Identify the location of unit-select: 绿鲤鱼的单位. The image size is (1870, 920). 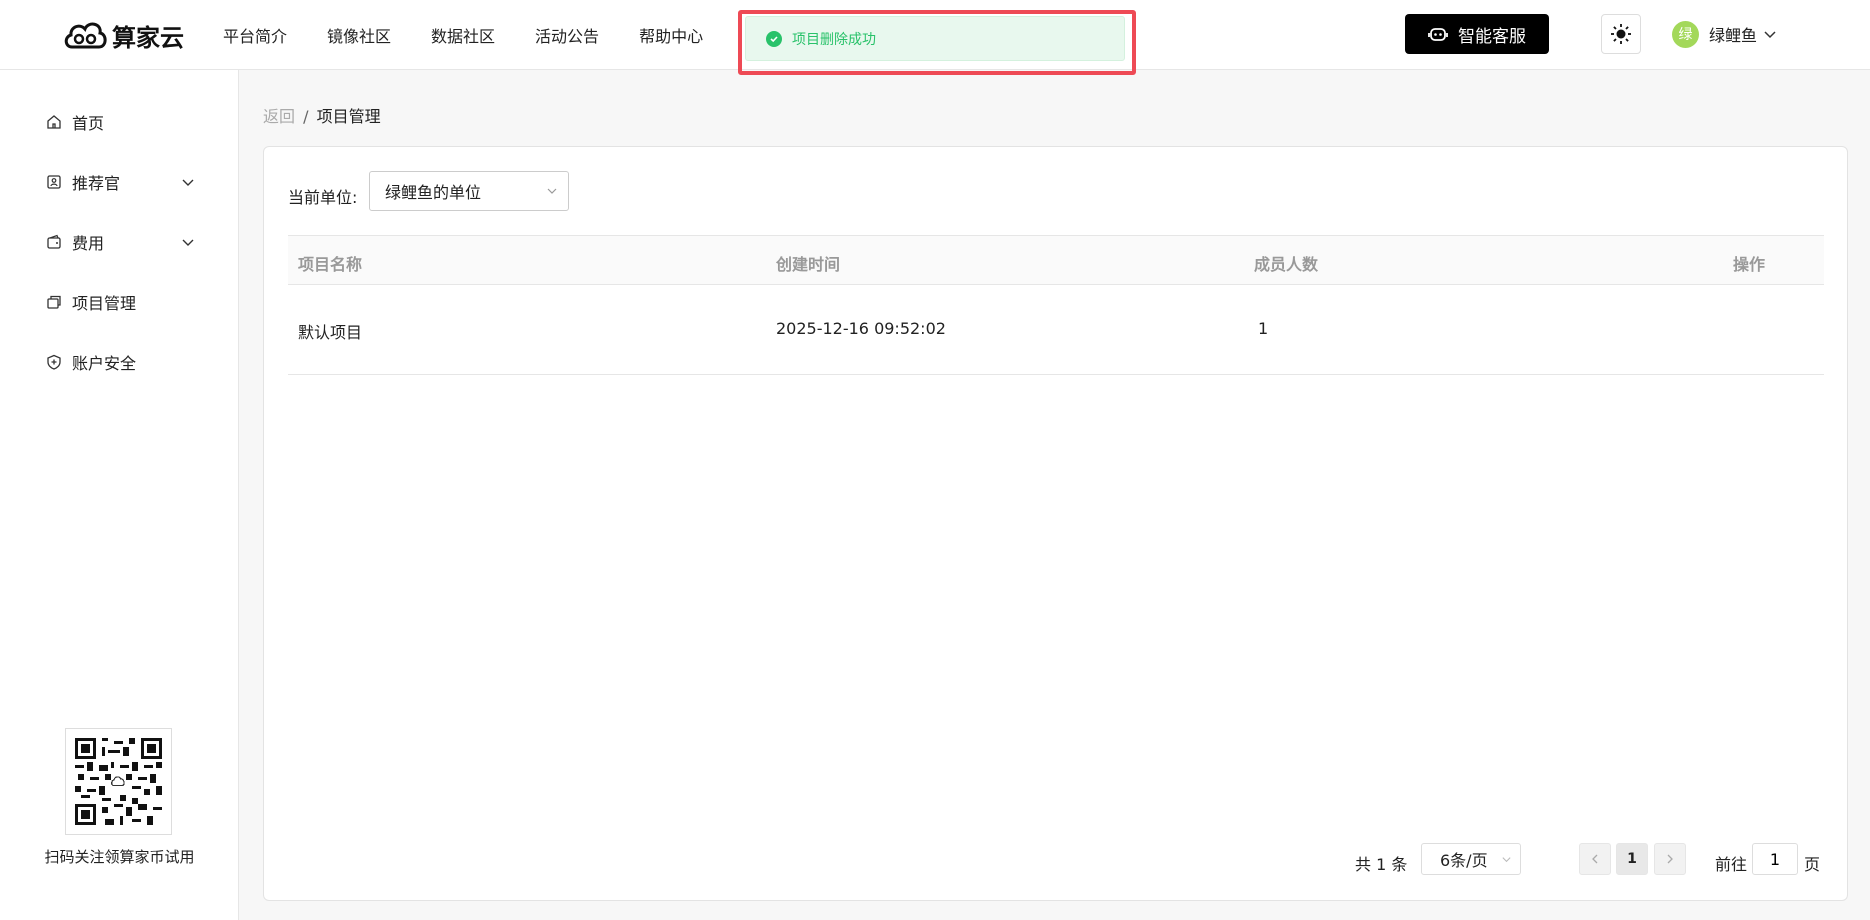
(469, 191).